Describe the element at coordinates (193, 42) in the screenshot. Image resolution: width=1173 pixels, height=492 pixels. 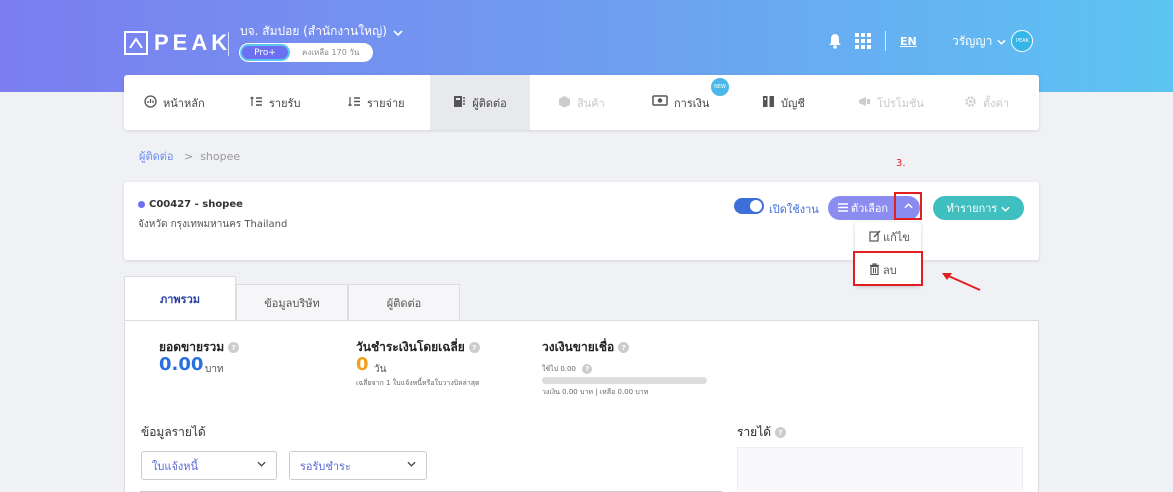
I see `logo-text: PEAK` at that location.